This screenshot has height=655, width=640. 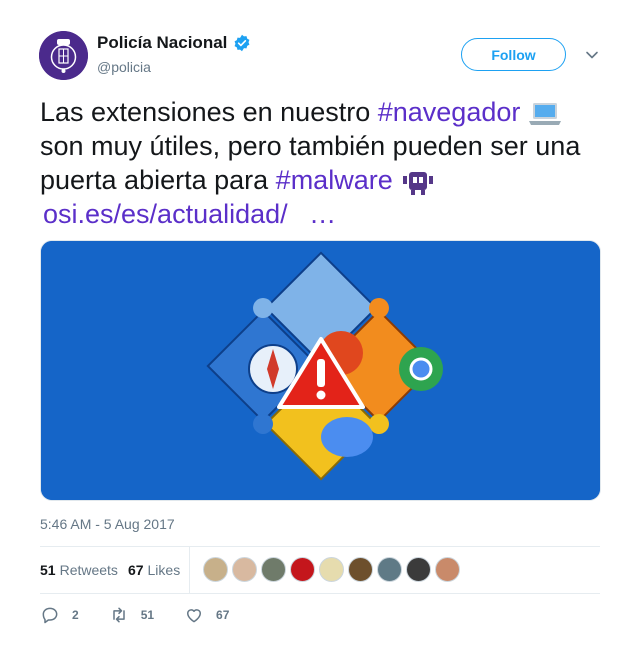 I want to click on likes-label: Likes, so click(x=164, y=570).